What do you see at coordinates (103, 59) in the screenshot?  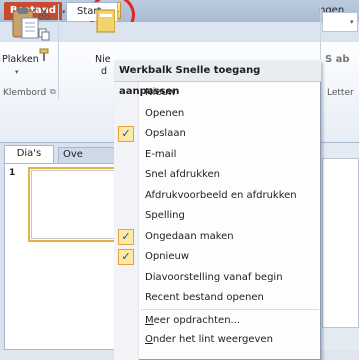 I see `new-slide-label-partial: Nie` at bounding box center [103, 59].